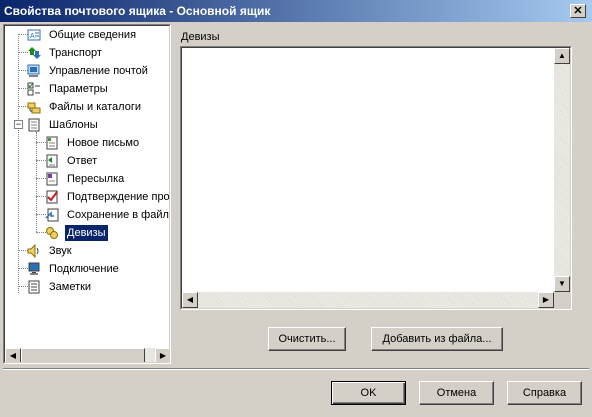  Describe the element at coordinates (84, 269) in the screenshot. I see `tree-item-label: Подключение` at that location.